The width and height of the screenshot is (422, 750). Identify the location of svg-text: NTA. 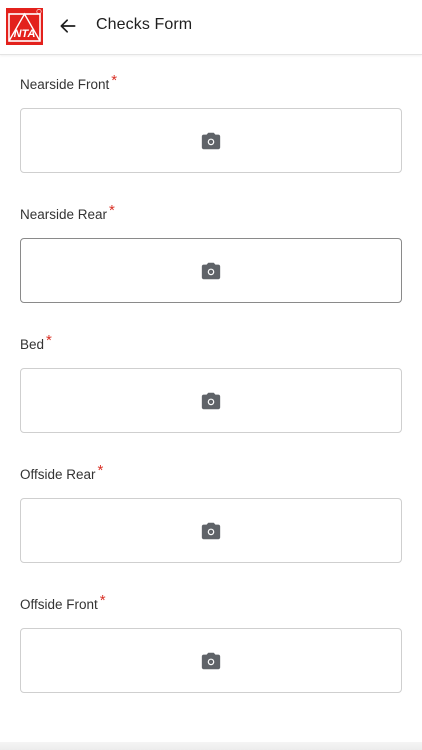
(25, 34).